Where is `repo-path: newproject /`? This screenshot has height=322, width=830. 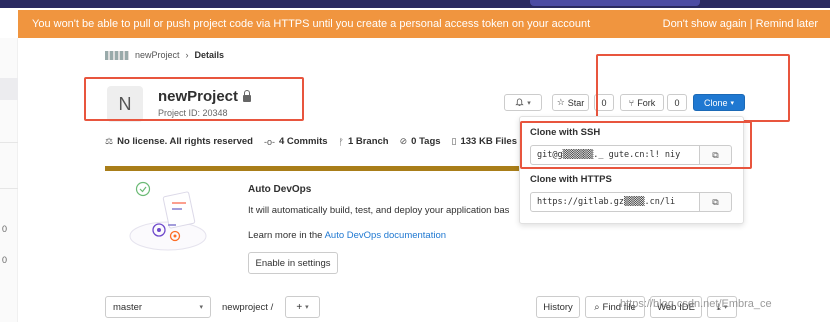 repo-path: newproject / is located at coordinates (247, 307).